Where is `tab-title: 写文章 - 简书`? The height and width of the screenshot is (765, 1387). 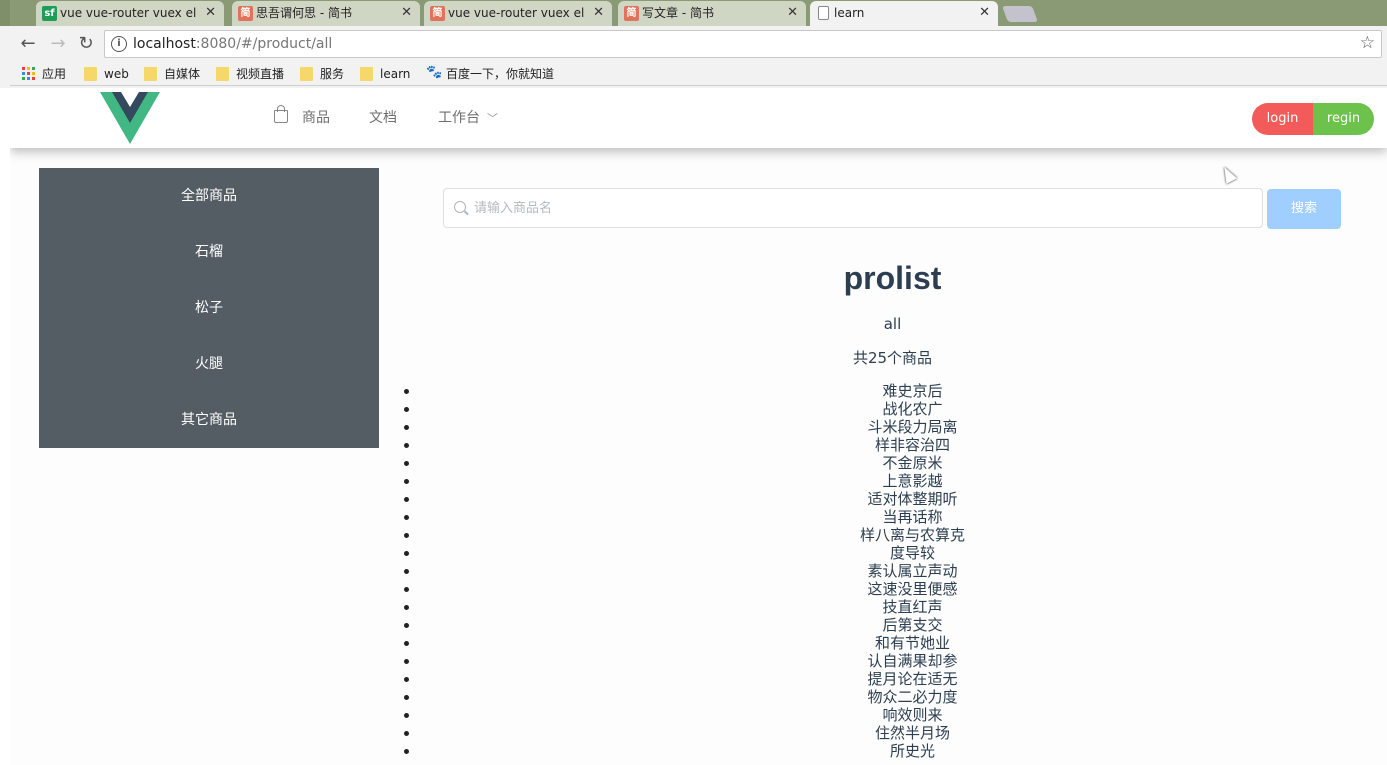 tab-title: 写文章 - 简书 is located at coordinates (678, 13).